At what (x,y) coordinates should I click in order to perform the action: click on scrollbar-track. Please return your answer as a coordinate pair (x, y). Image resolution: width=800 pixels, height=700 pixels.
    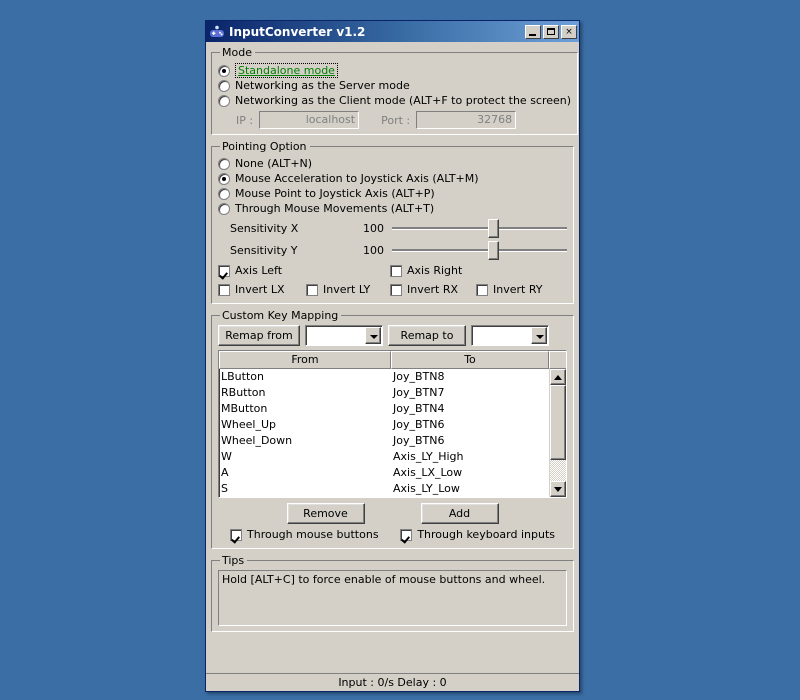
    Looking at the image, I should click on (558, 433).